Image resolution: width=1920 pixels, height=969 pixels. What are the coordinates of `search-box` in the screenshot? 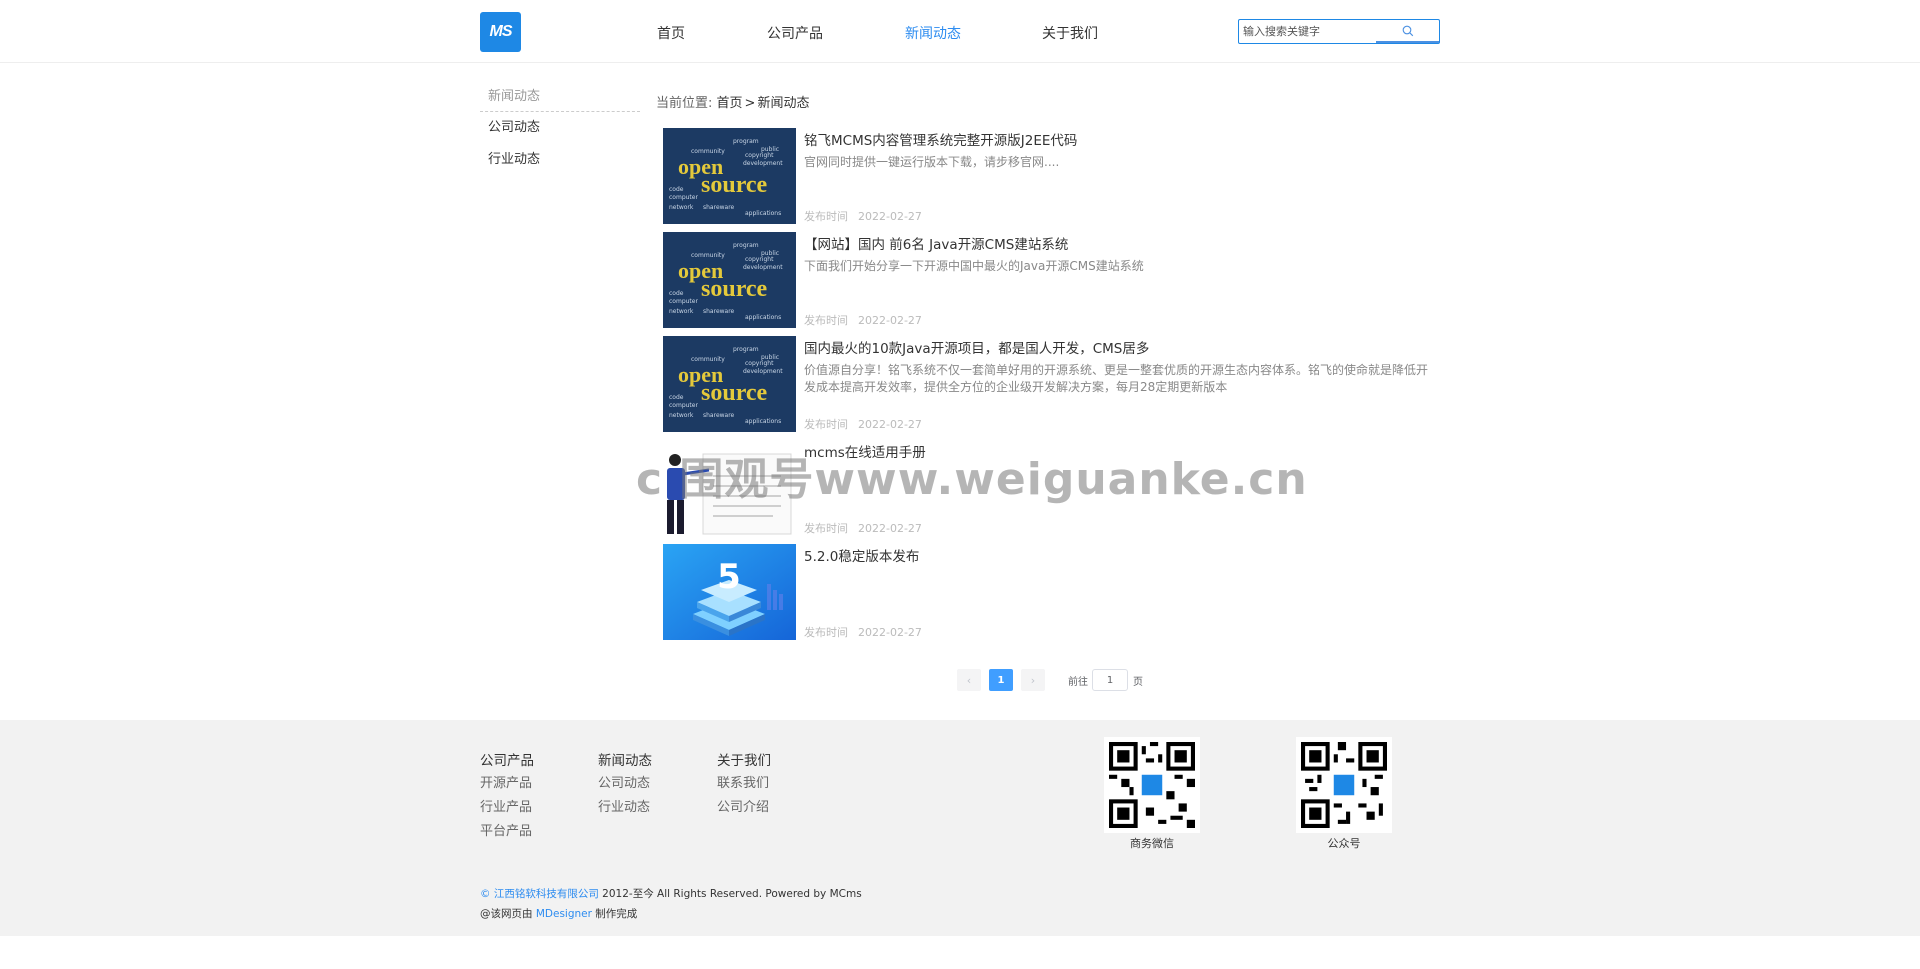 It's located at (1339, 31).